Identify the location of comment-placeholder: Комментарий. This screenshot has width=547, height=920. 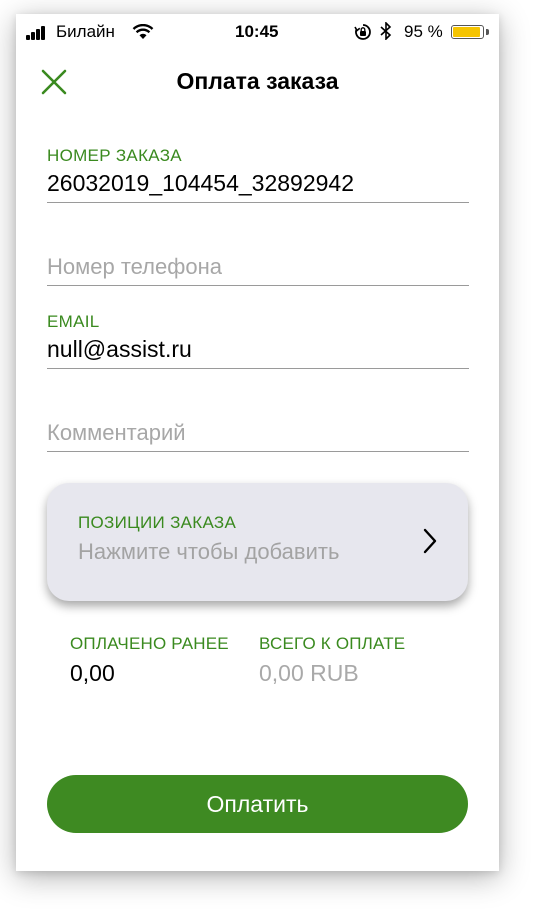
(116, 432).